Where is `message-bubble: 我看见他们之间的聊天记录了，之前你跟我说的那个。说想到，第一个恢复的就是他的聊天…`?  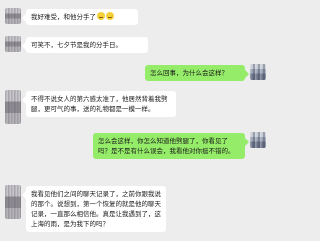
message-bubble: 我看见他们之间的聊天记录了，之前你跟我说的那个。说想到，第一个恢复的就是他的聊天… is located at coordinates (94, 209).